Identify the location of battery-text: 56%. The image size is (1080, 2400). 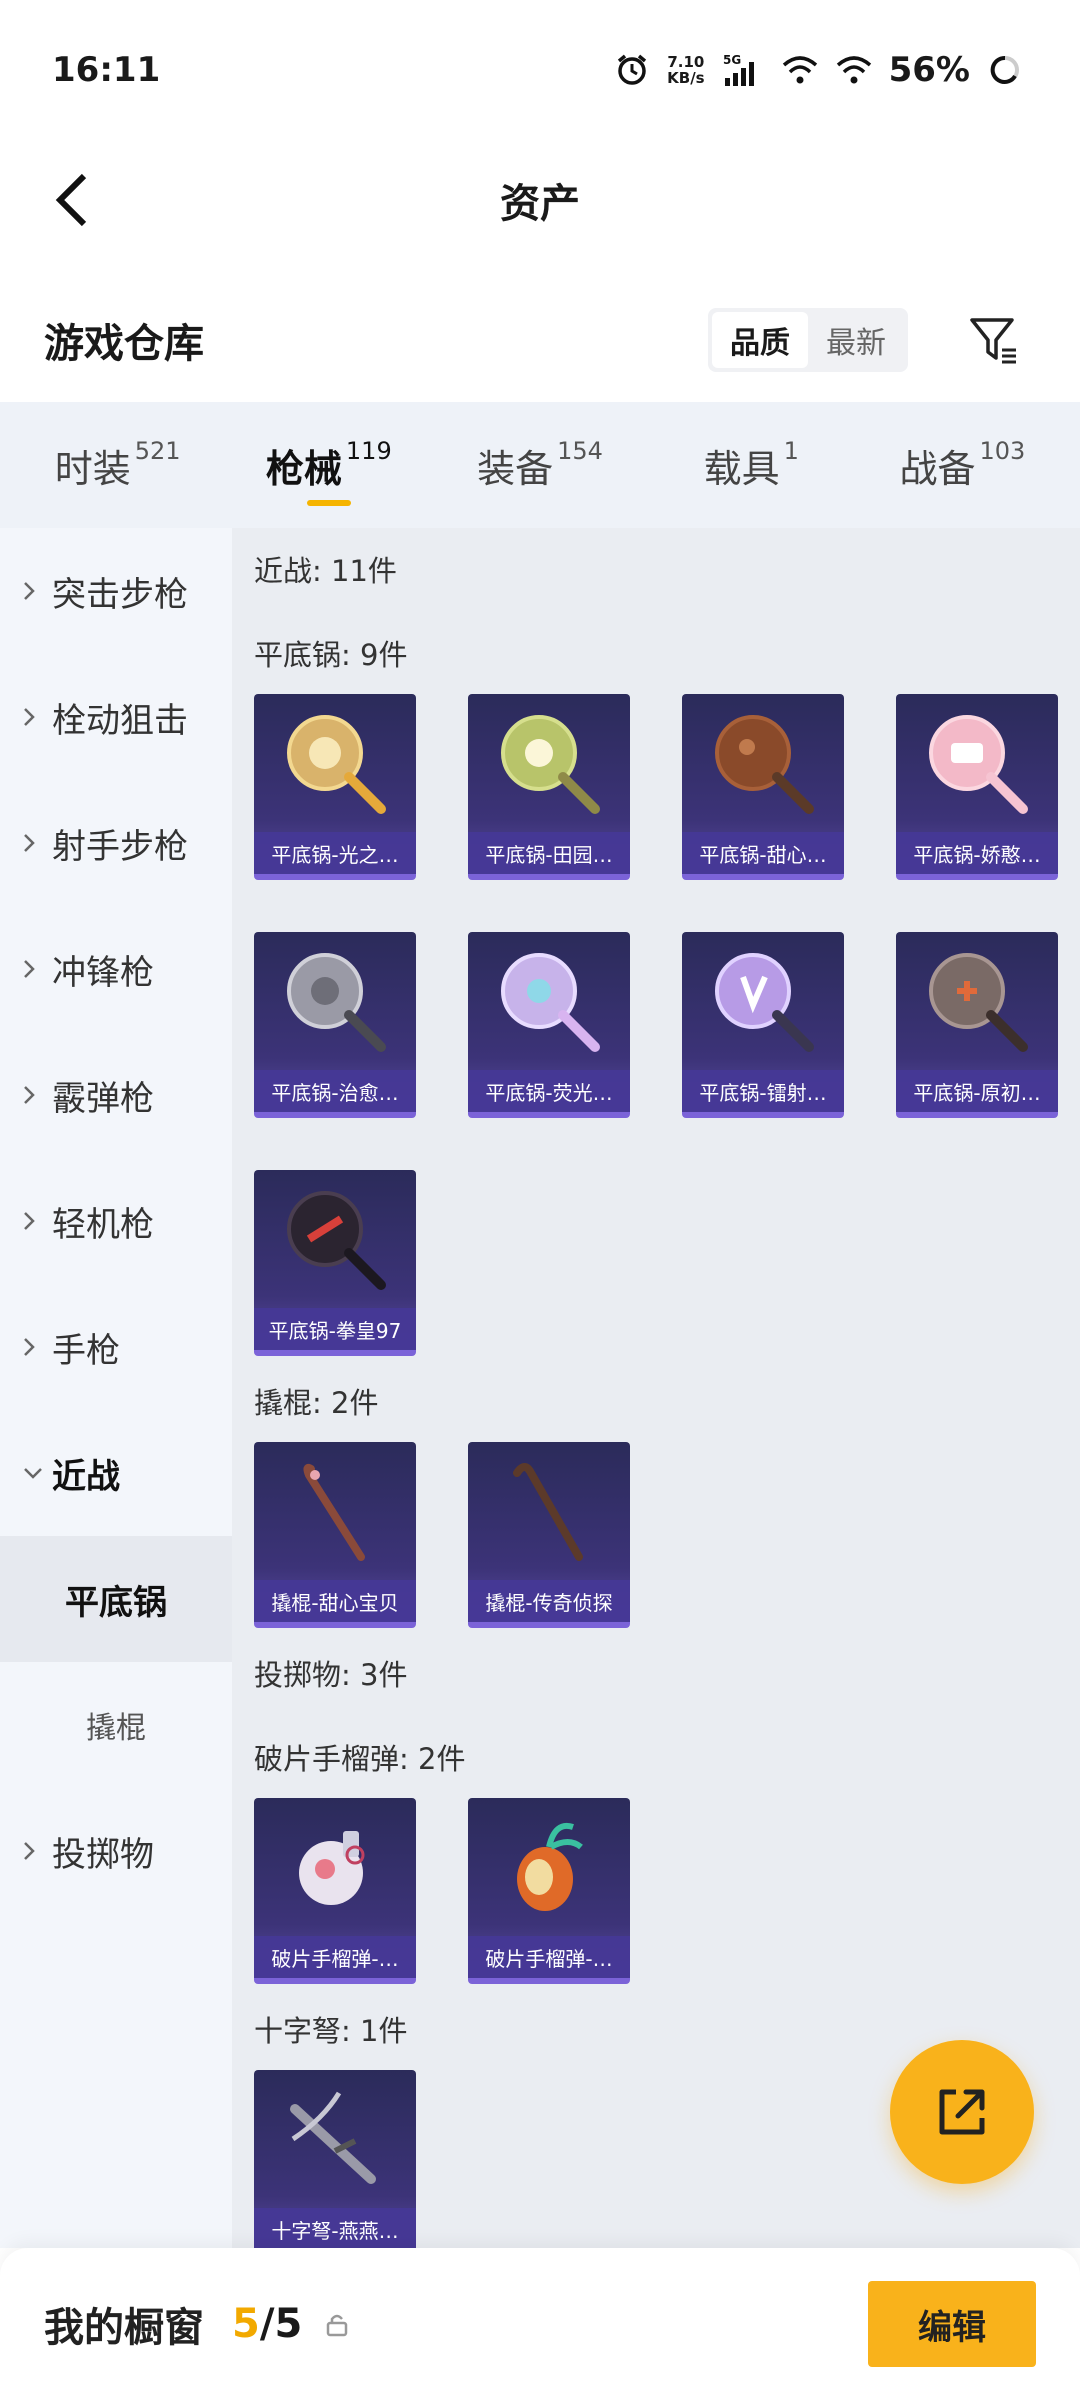
(929, 70).